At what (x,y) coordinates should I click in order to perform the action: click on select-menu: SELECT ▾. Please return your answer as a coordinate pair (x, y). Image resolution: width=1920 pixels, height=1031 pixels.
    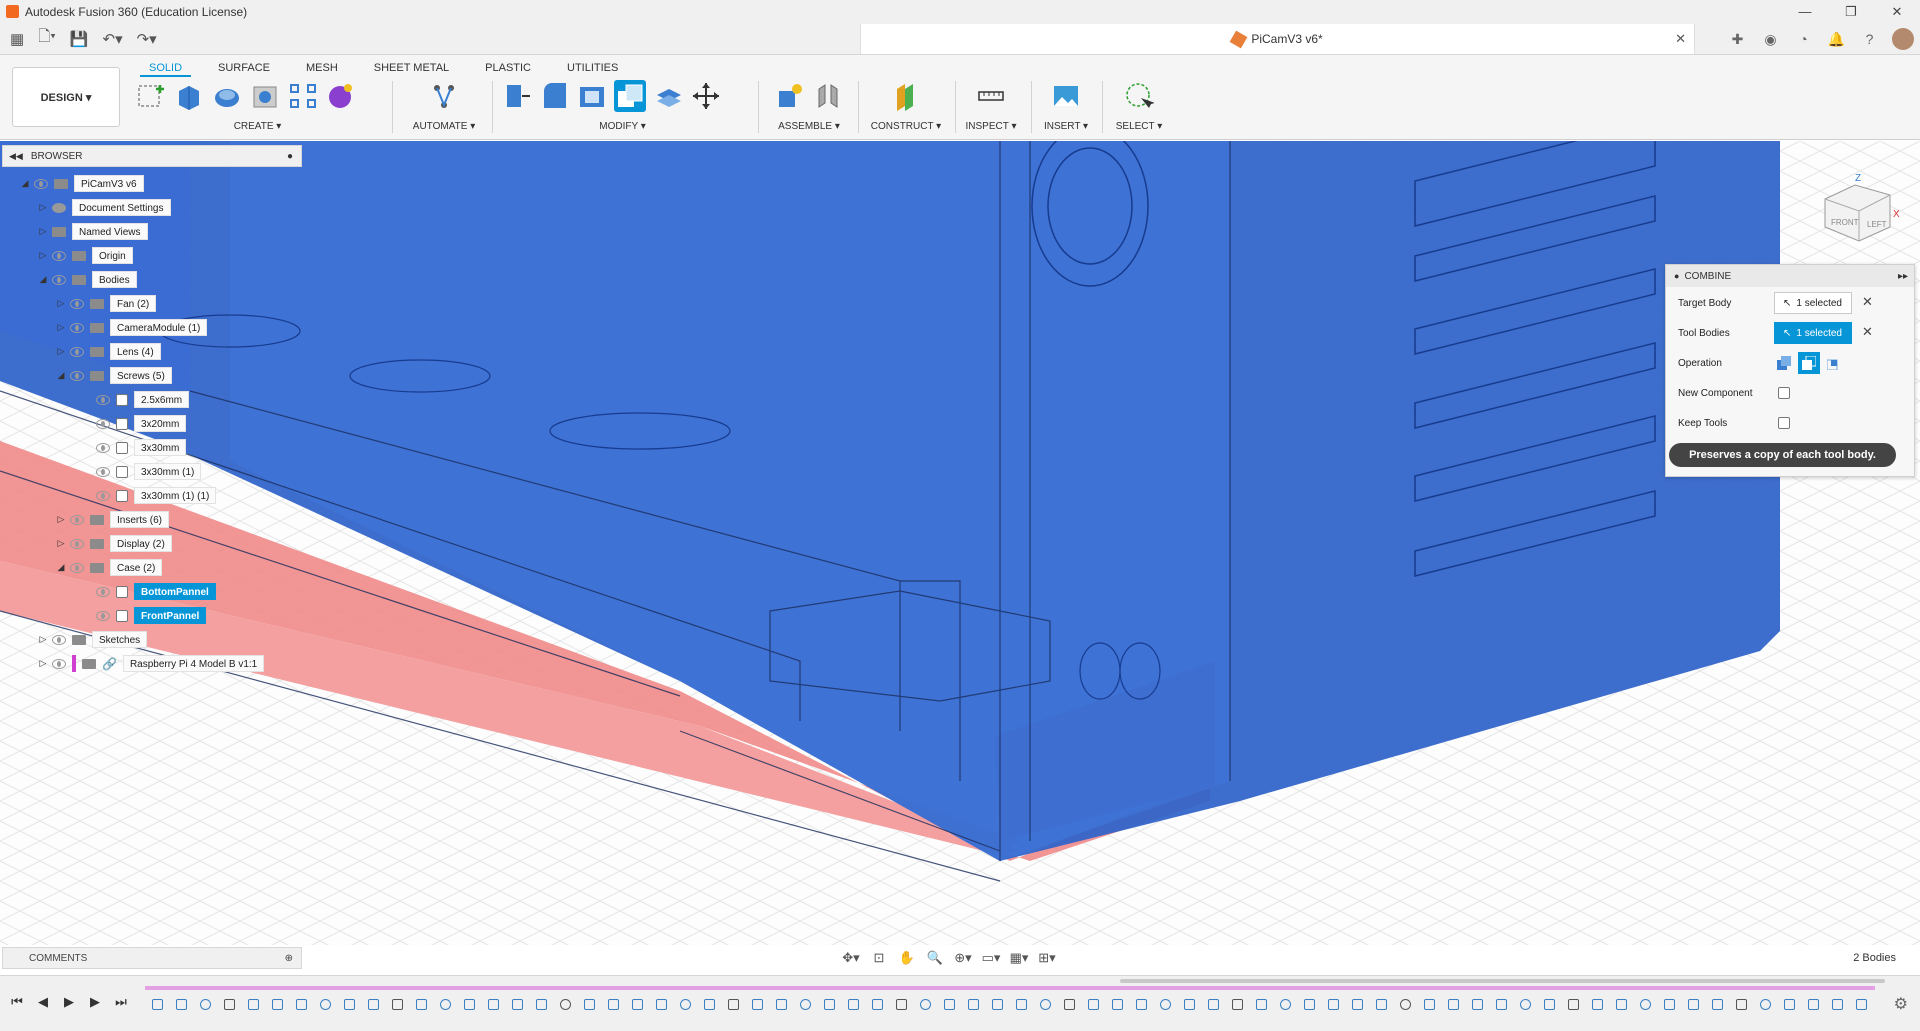
    Looking at the image, I should click on (1139, 126).